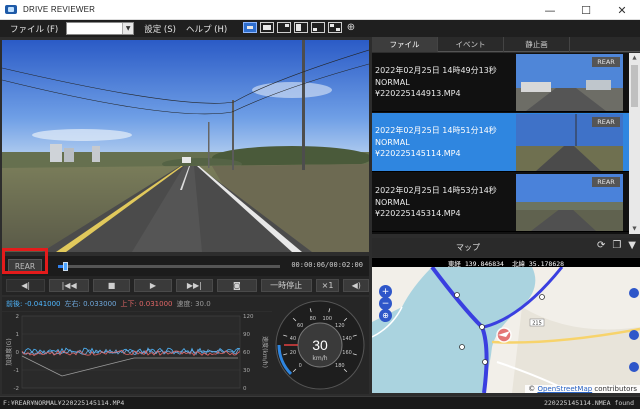  What do you see at coordinates (293, 339) in the screenshot?
I see `speed-tick-label: 40` at bounding box center [293, 339].